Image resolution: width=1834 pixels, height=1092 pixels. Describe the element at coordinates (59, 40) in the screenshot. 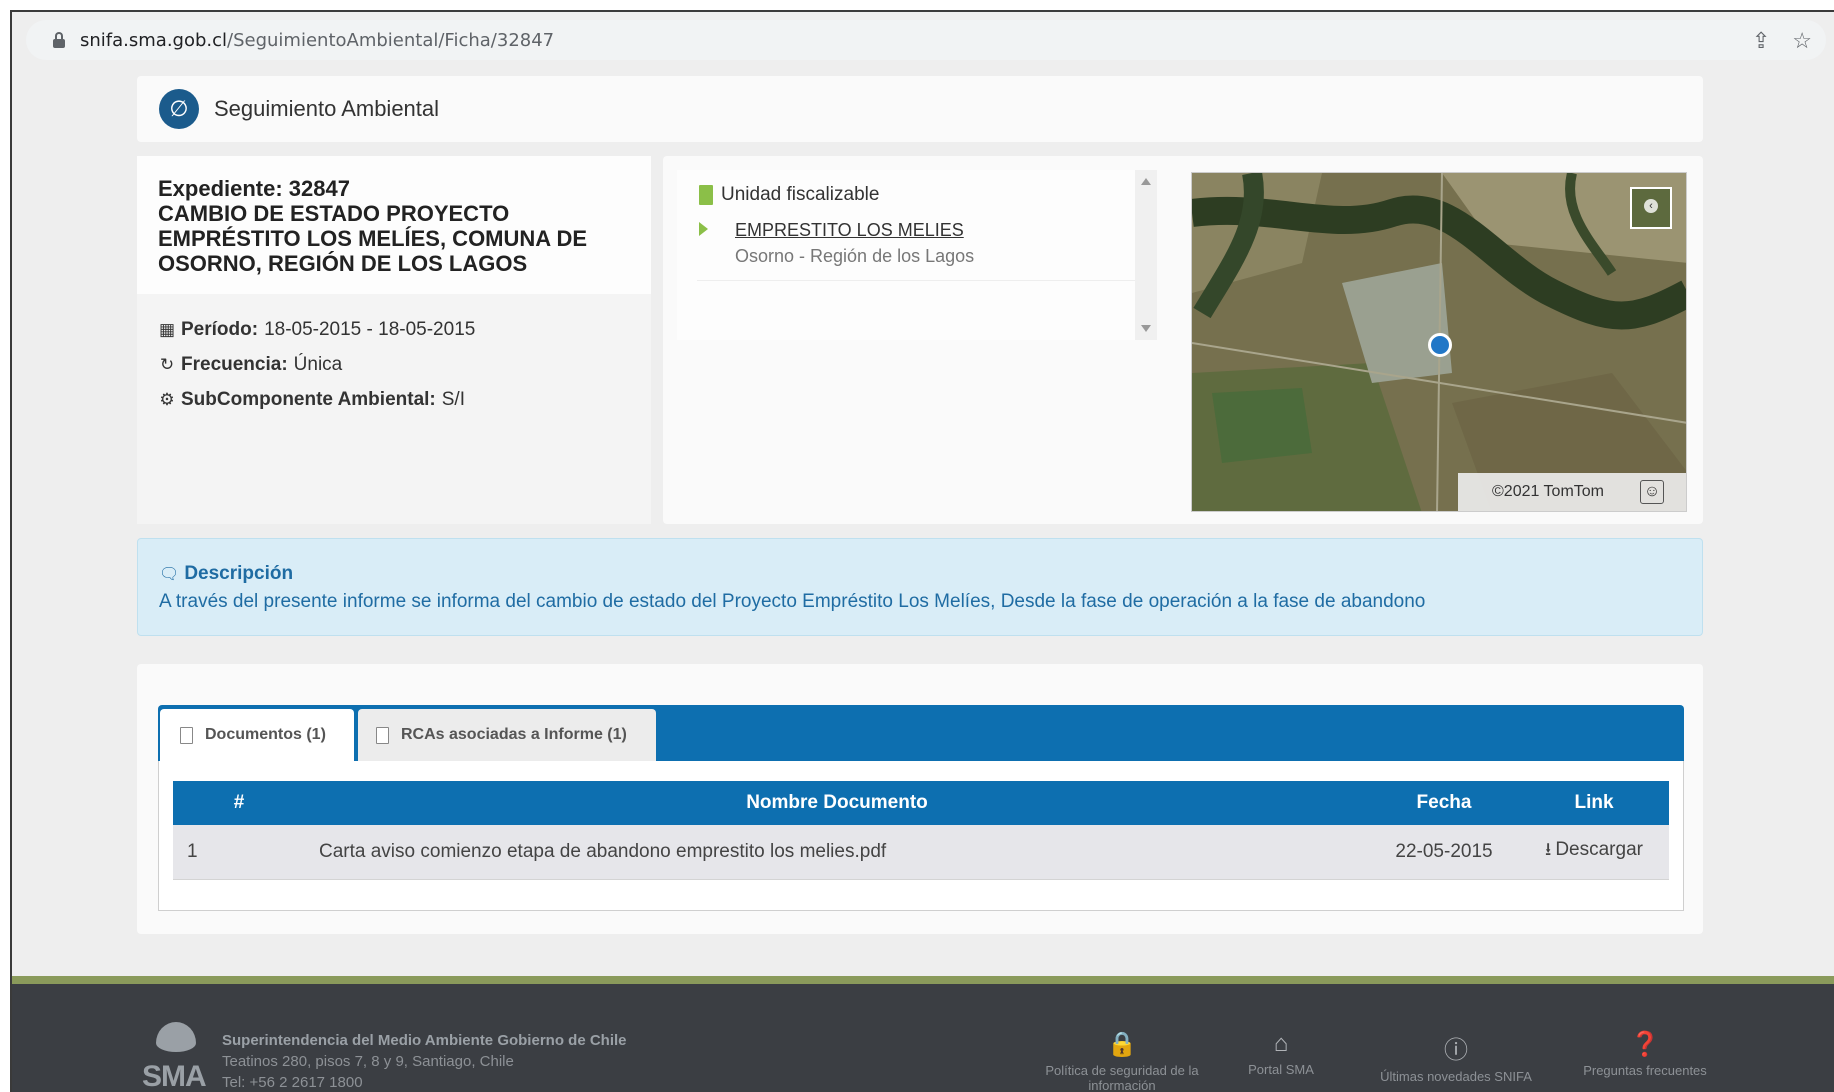

I see `lock-icon` at that location.